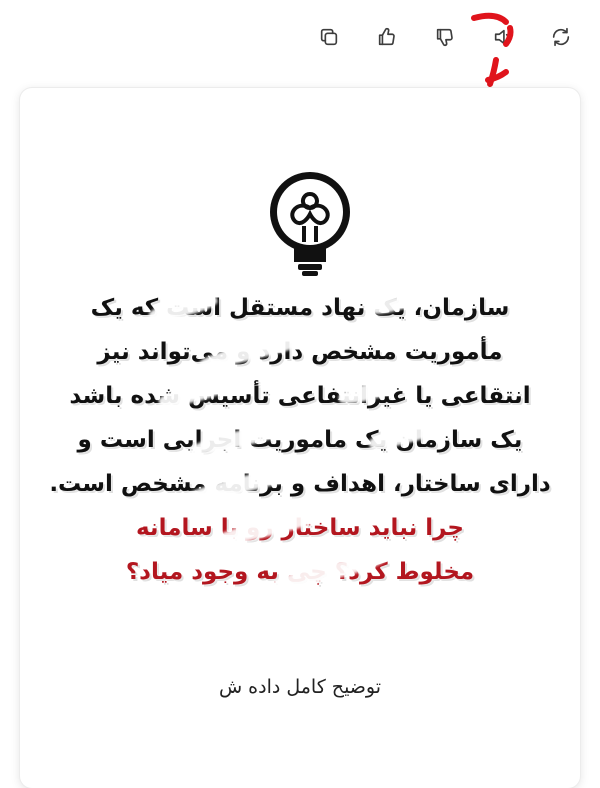 The image size is (600, 788). I want to click on like-button, so click(387, 37).